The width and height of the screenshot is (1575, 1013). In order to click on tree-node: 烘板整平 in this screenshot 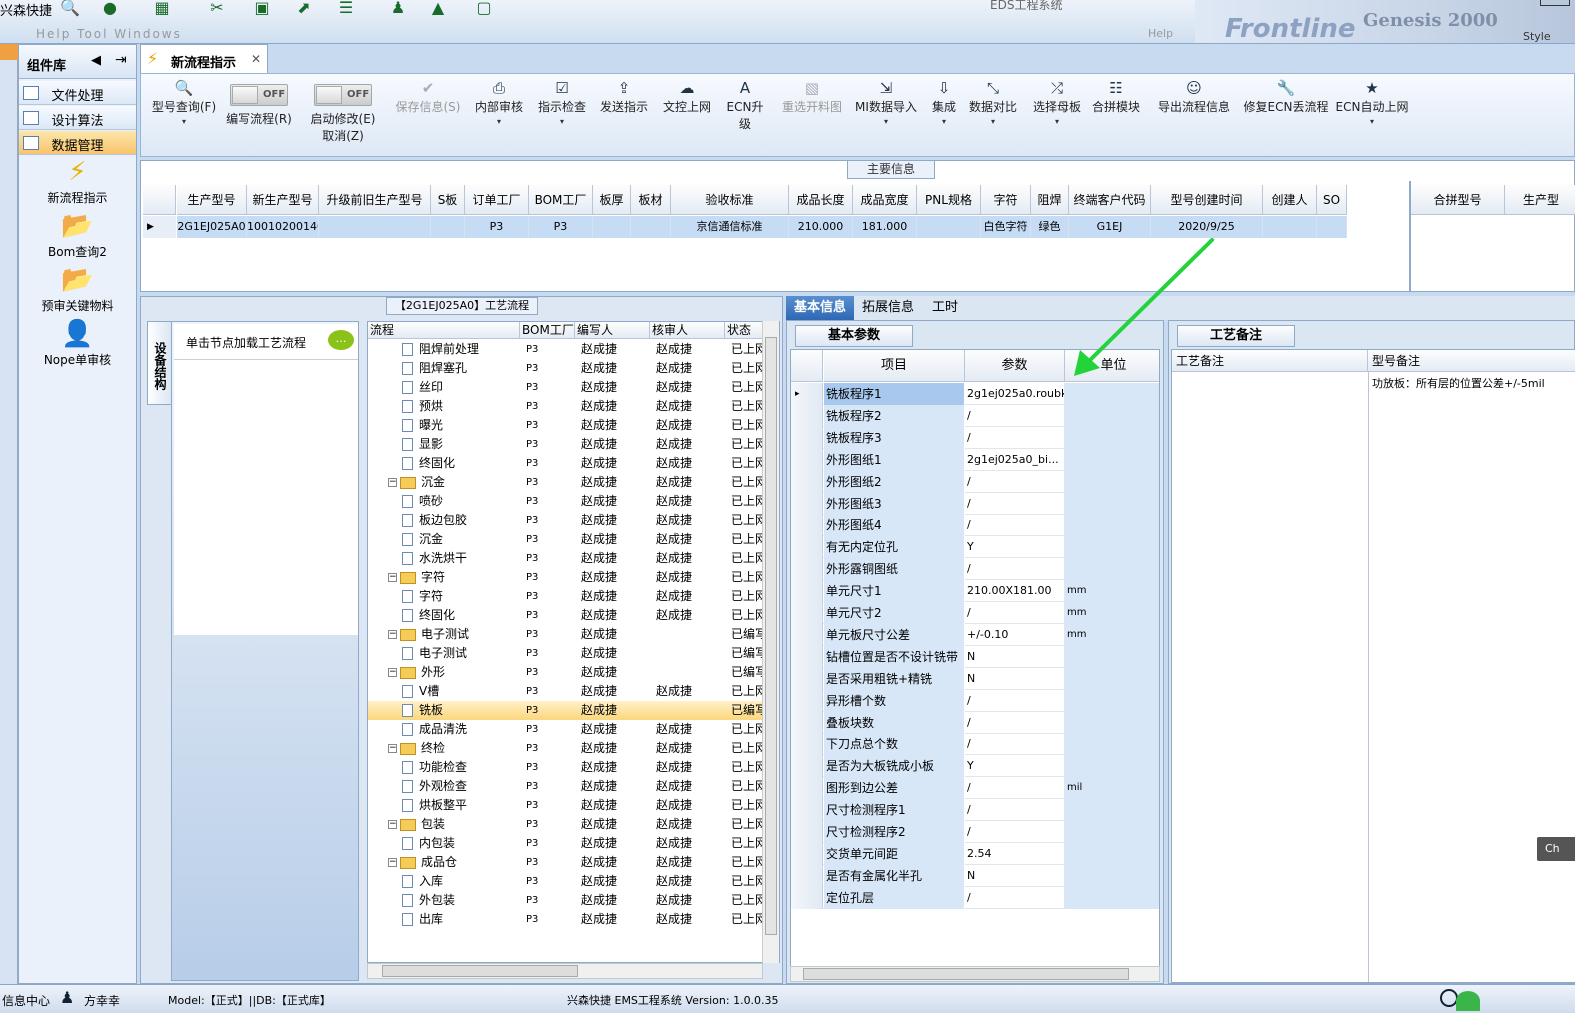, I will do `click(461, 805)`.